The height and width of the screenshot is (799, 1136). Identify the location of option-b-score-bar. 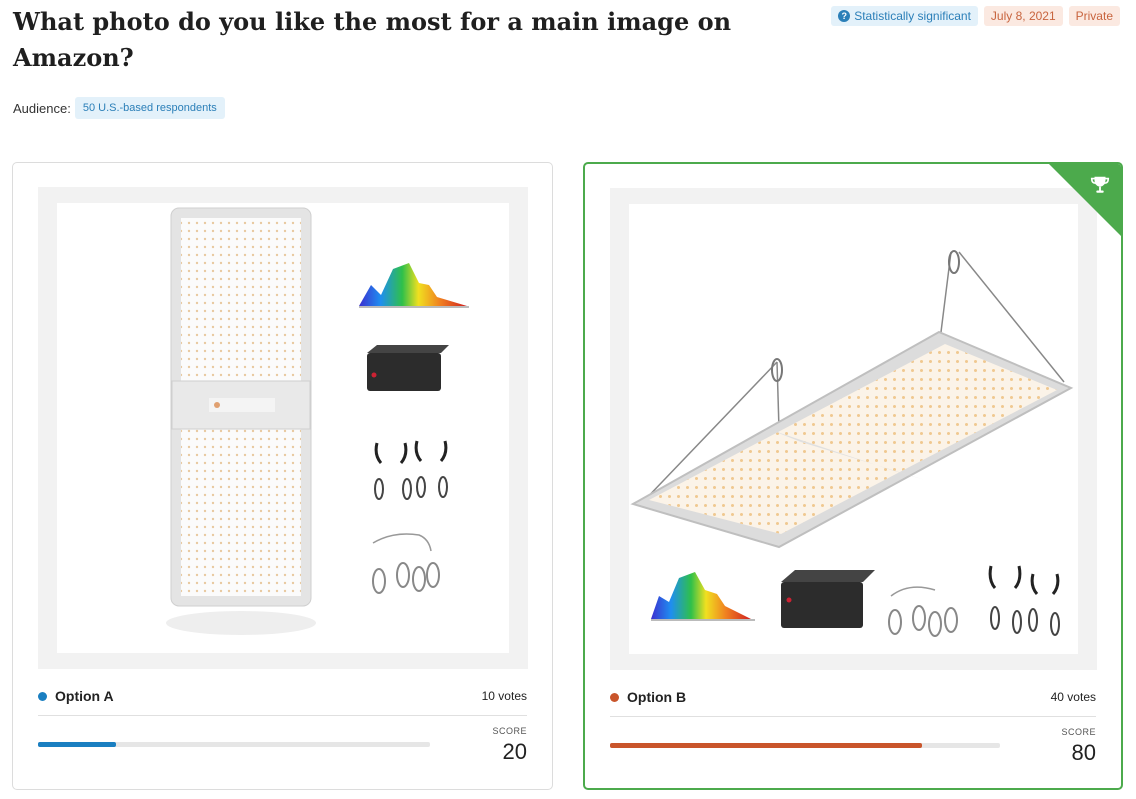
(805, 745).